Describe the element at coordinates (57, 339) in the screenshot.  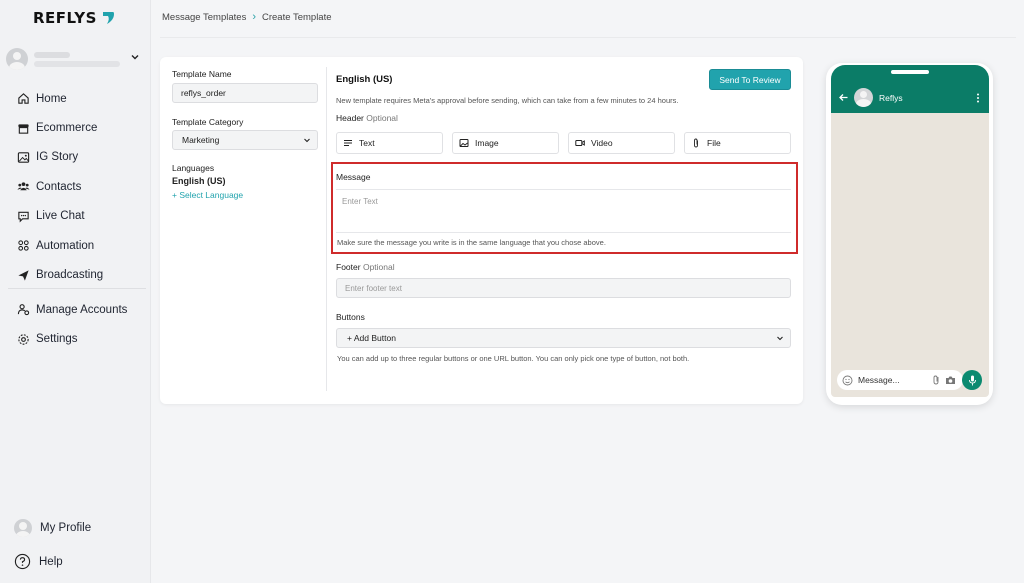
I see `sidebar-item-label: Settings` at that location.